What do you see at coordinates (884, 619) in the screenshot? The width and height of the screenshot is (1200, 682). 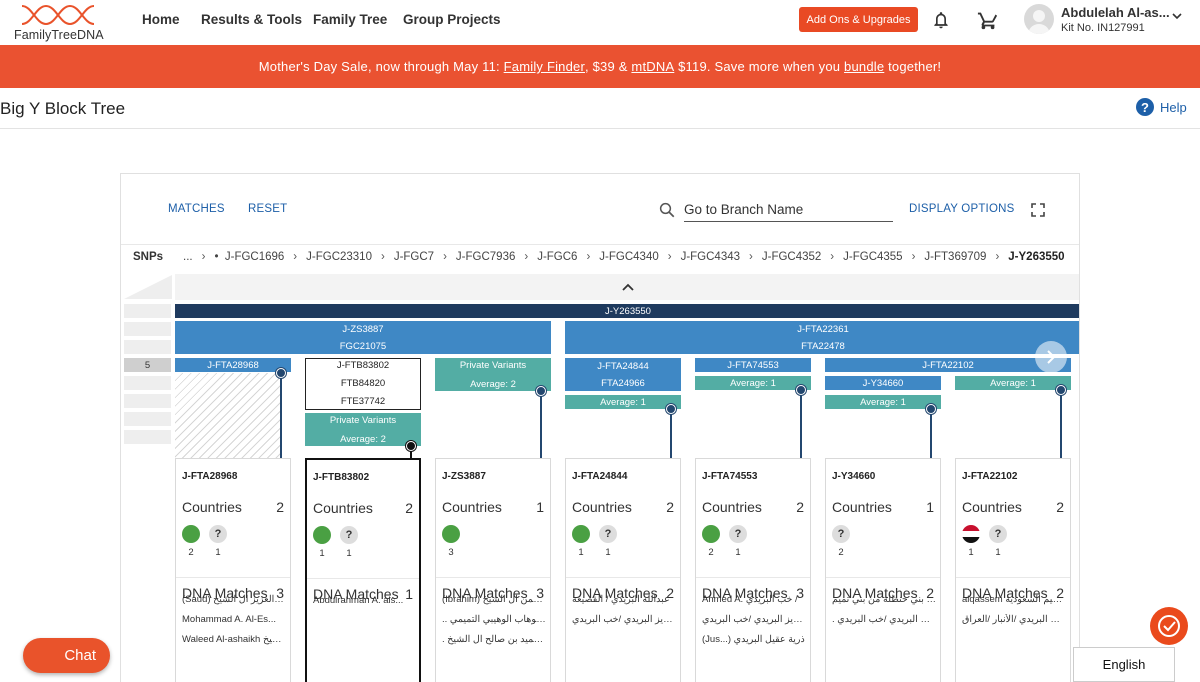 I see `match-name: . عطي البريدي /خب البريدي` at bounding box center [884, 619].